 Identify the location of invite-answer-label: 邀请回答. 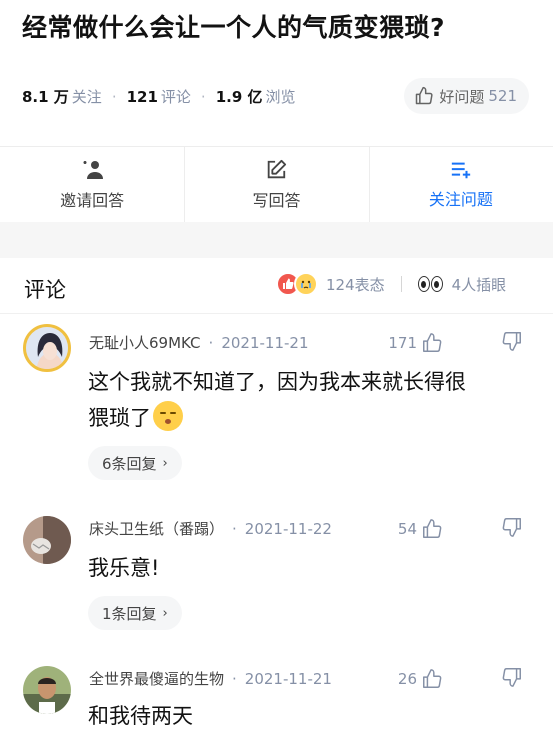
(92, 200).